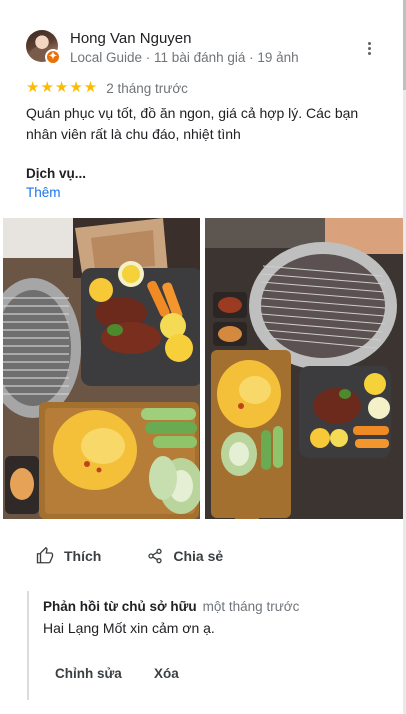 Image resolution: width=406 pixels, height=714 pixels. What do you see at coordinates (184, 39) in the screenshot?
I see `author-name: Hong Van Nguyen` at bounding box center [184, 39].